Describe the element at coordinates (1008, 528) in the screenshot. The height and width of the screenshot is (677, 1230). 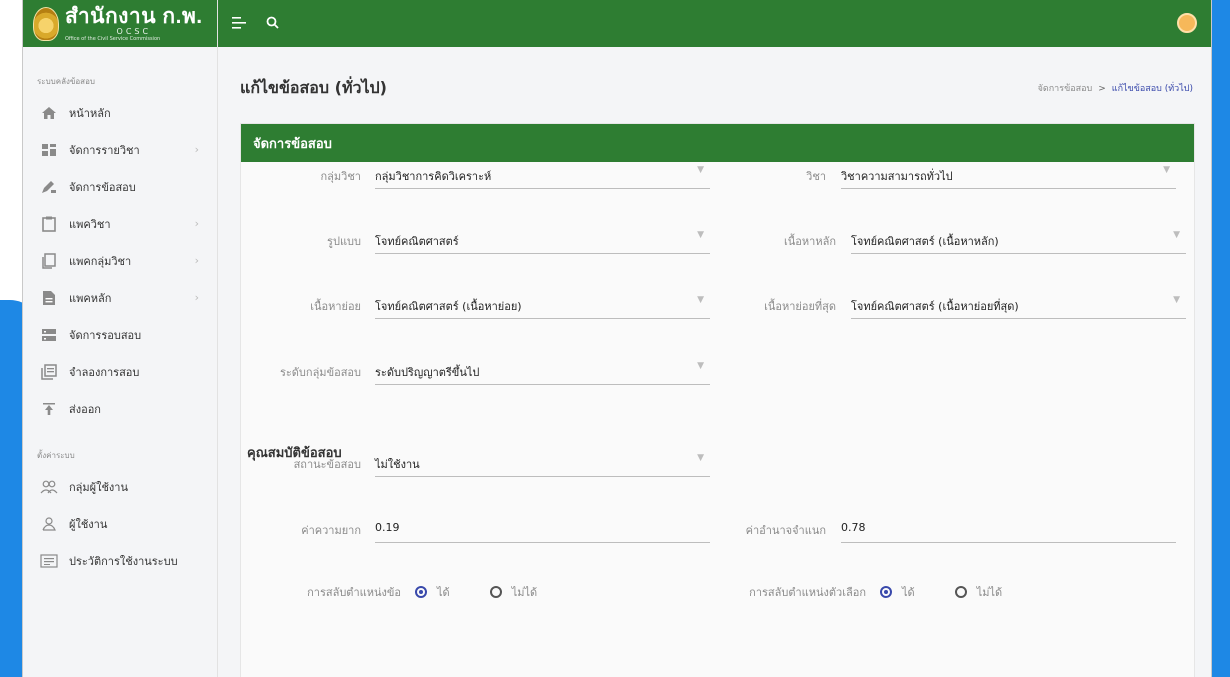
I see `discrimination-input: 0.78` at that location.